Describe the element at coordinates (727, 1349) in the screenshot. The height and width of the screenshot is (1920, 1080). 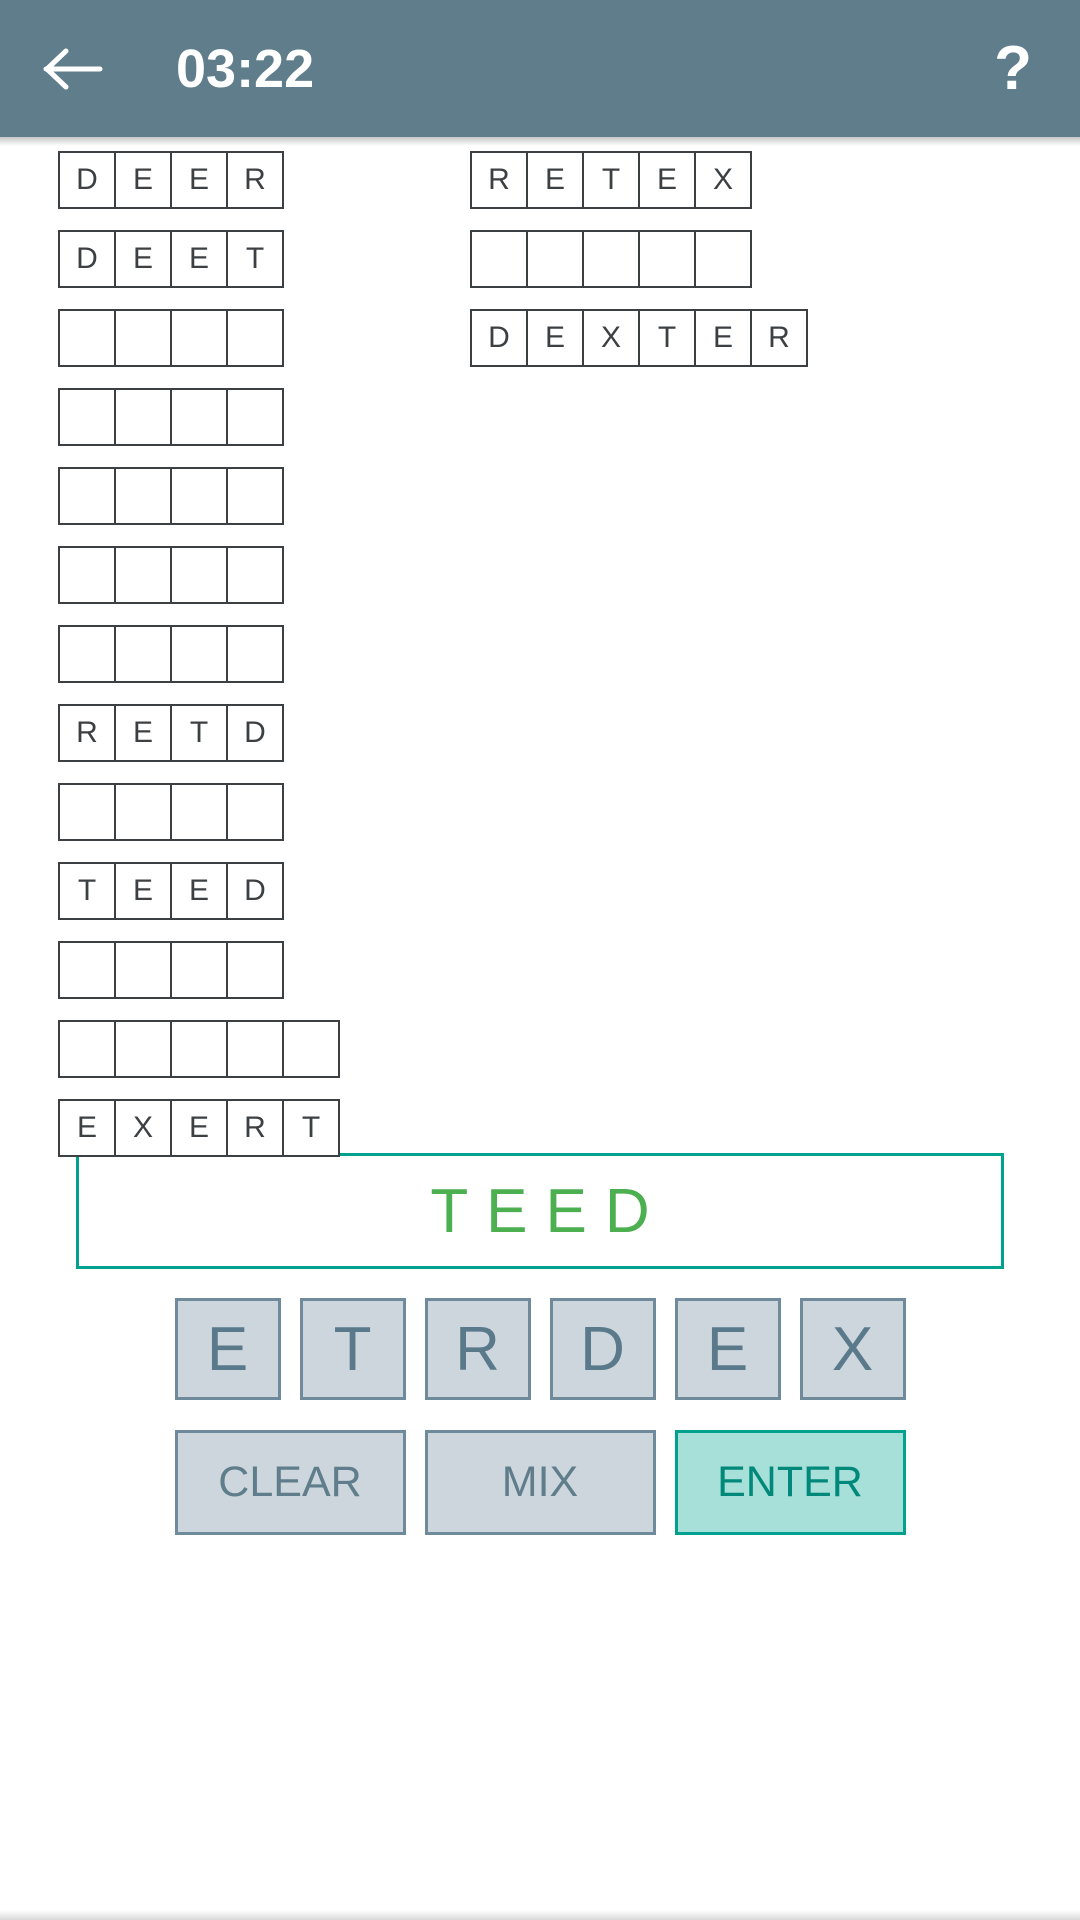
I see `letter-key-e-4: E` at that location.